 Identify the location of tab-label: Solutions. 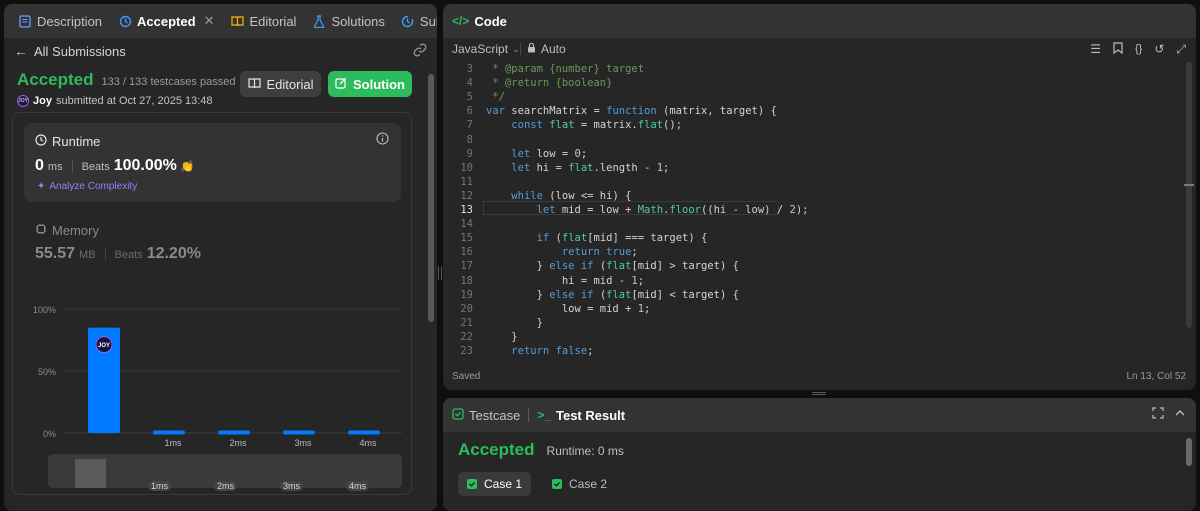
(358, 21).